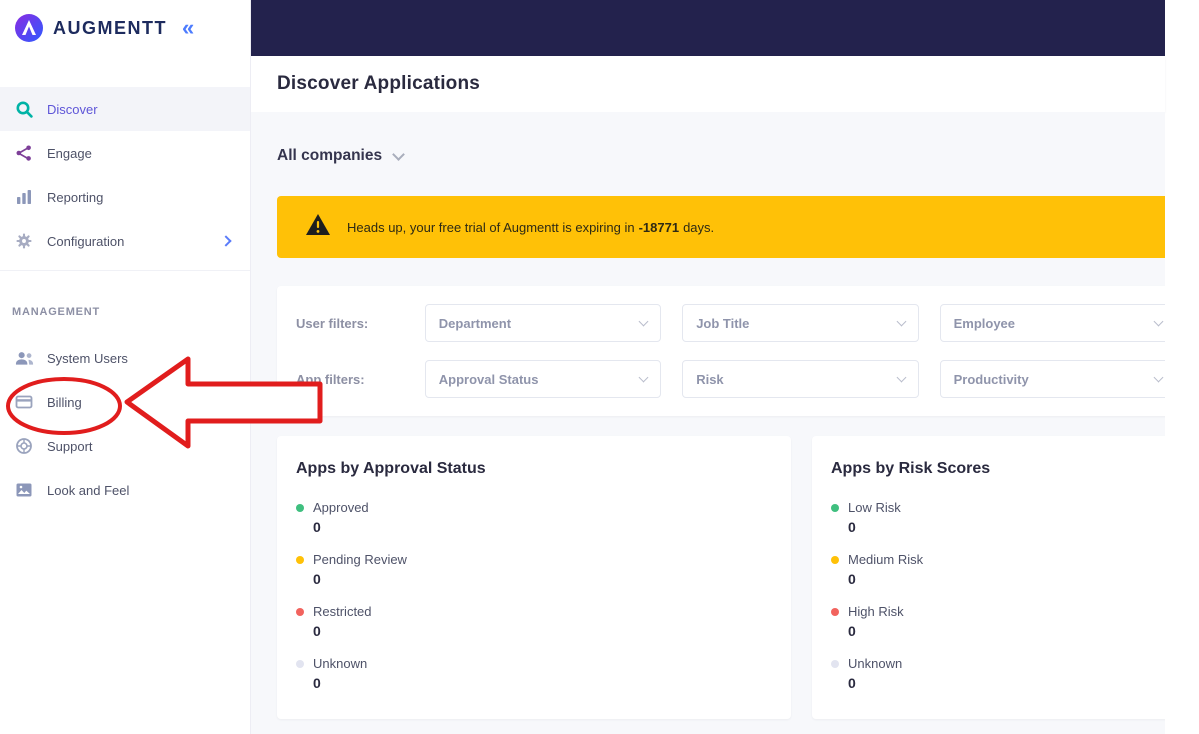 This screenshot has height=734, width=1199. Describe the element at coordinates (125, 270) in the screenshot. I see `divider` at that location.